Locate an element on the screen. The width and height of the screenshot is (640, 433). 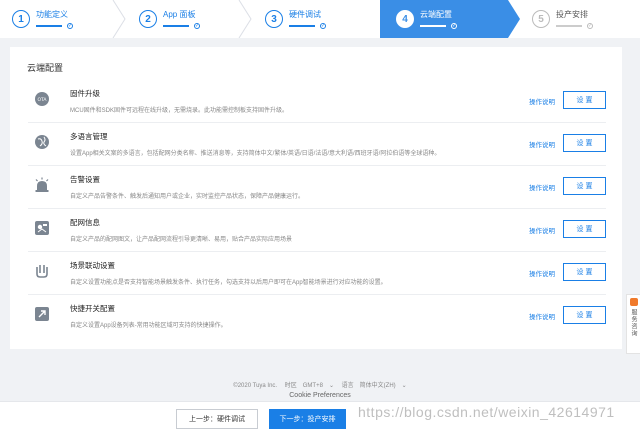
step-cloud-config: 4 云端配置 ✓ is located at coordinates (450, 19).